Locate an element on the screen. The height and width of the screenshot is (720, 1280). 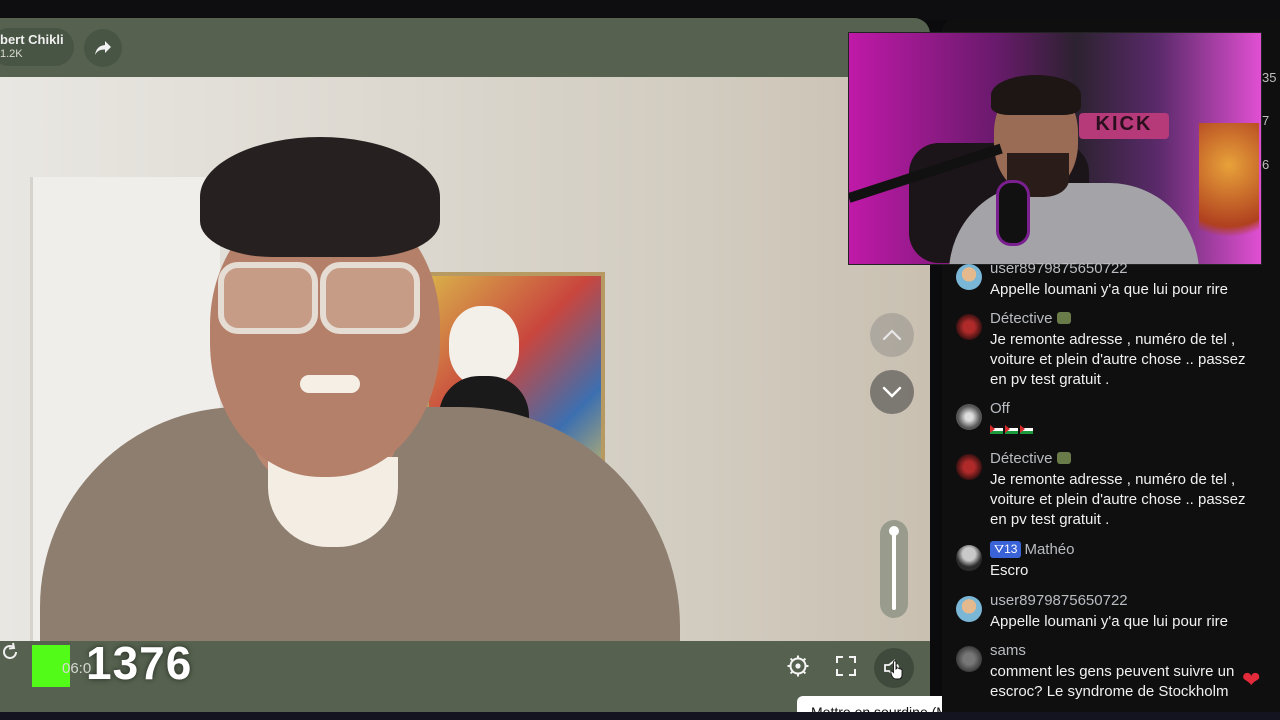
webcam-overlay: KICK is located at coordinates (1055, 148).